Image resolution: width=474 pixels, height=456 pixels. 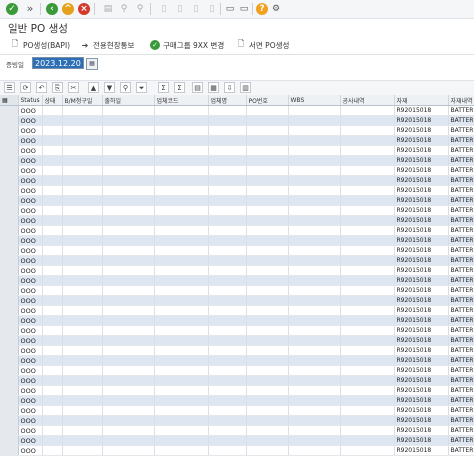 I want to click on cancel-icon: ×, so click(x=84, y=9).